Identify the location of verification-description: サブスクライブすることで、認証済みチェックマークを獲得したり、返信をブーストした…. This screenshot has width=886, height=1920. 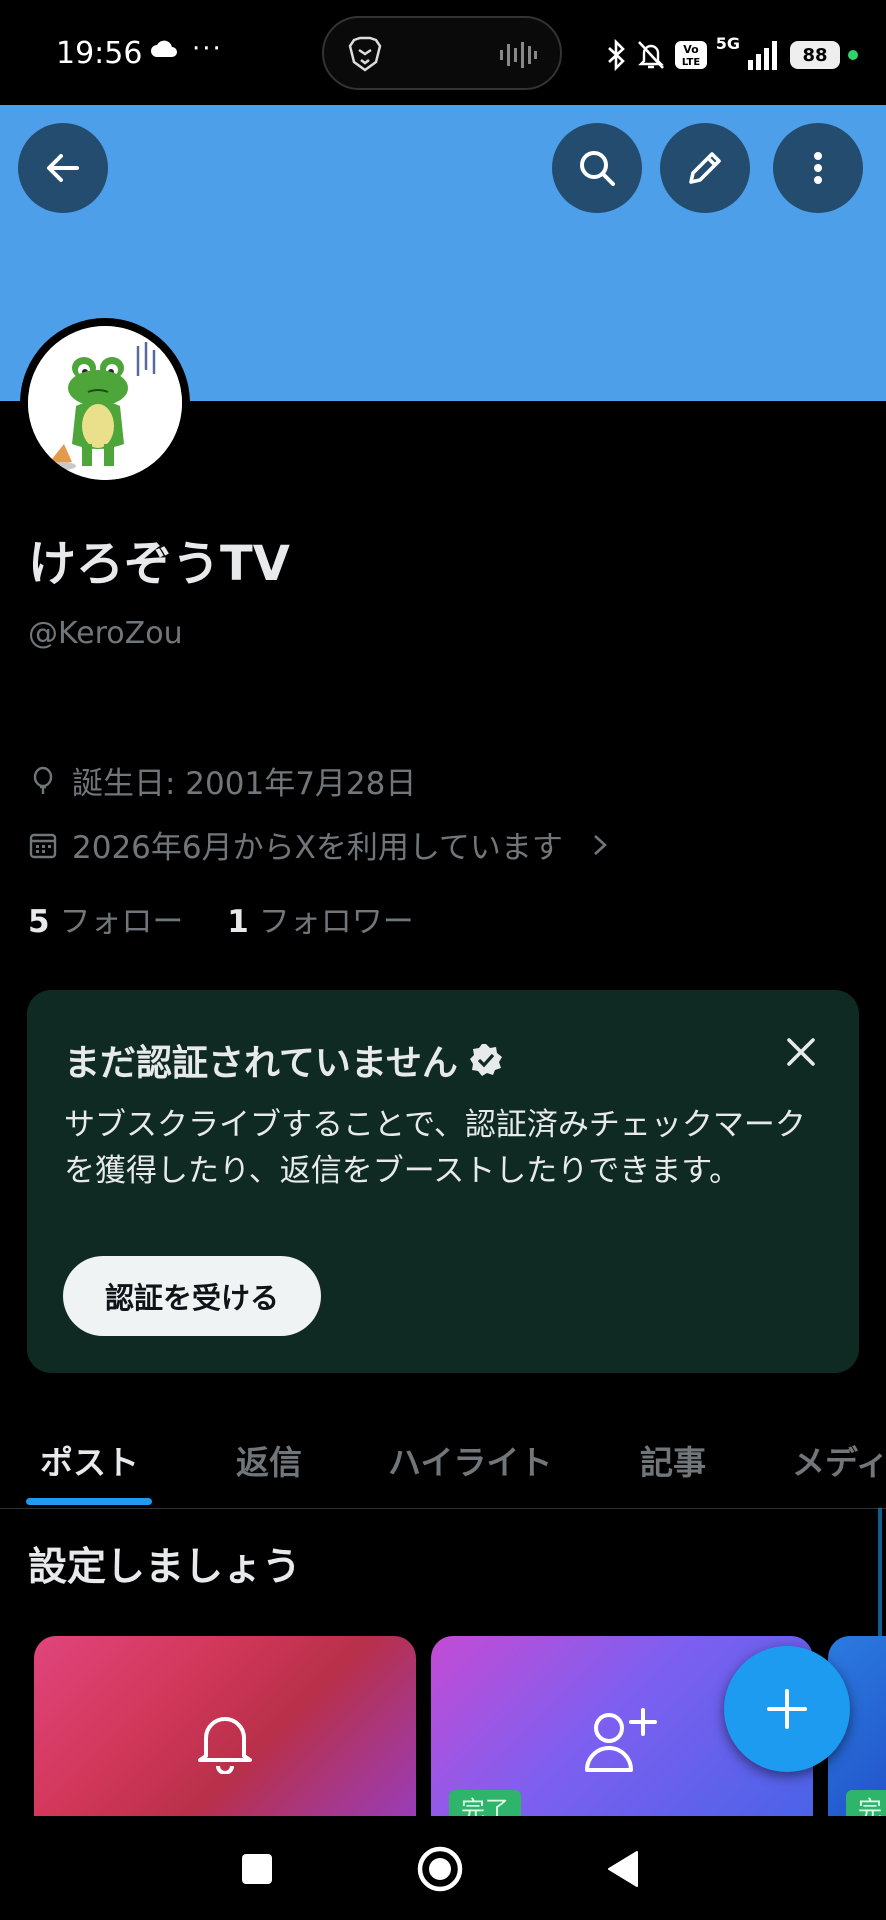
(435, 1148).